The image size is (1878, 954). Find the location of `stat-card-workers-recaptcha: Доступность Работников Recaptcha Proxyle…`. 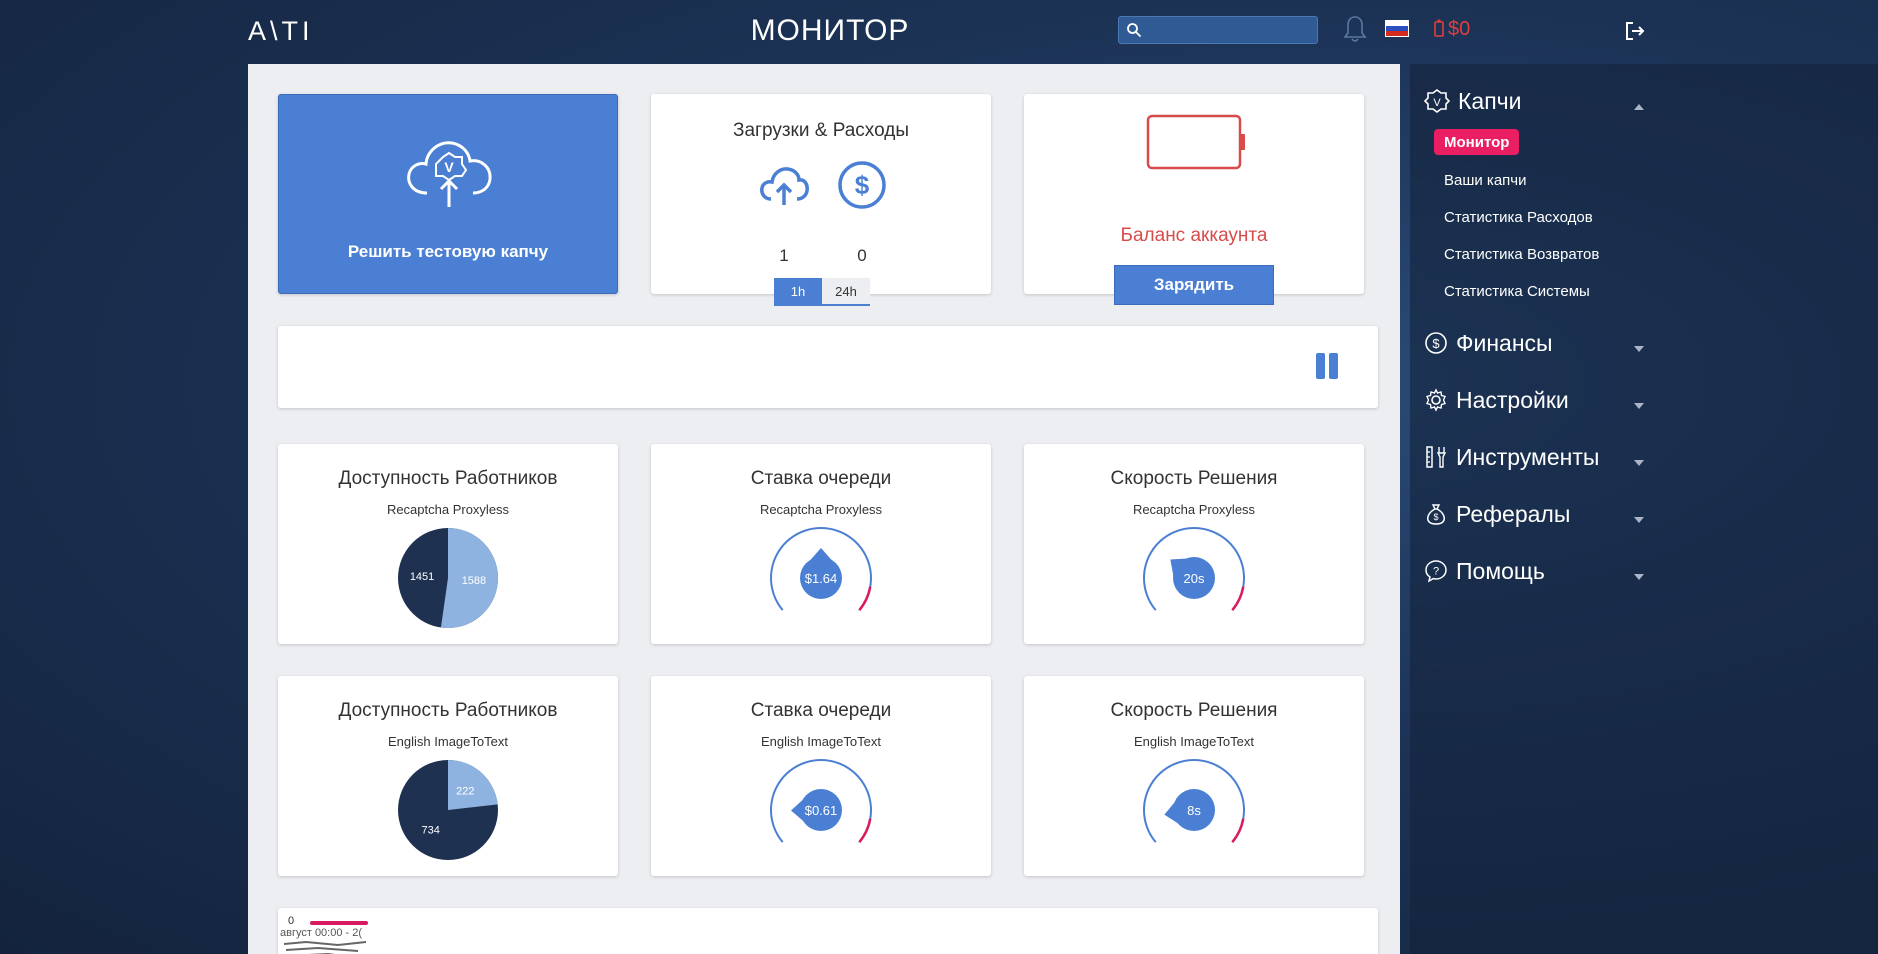

stat-card-workers-recaptcha: Доступность Работников Recaptcha Proxyle… is located at coordinates (448, 544).